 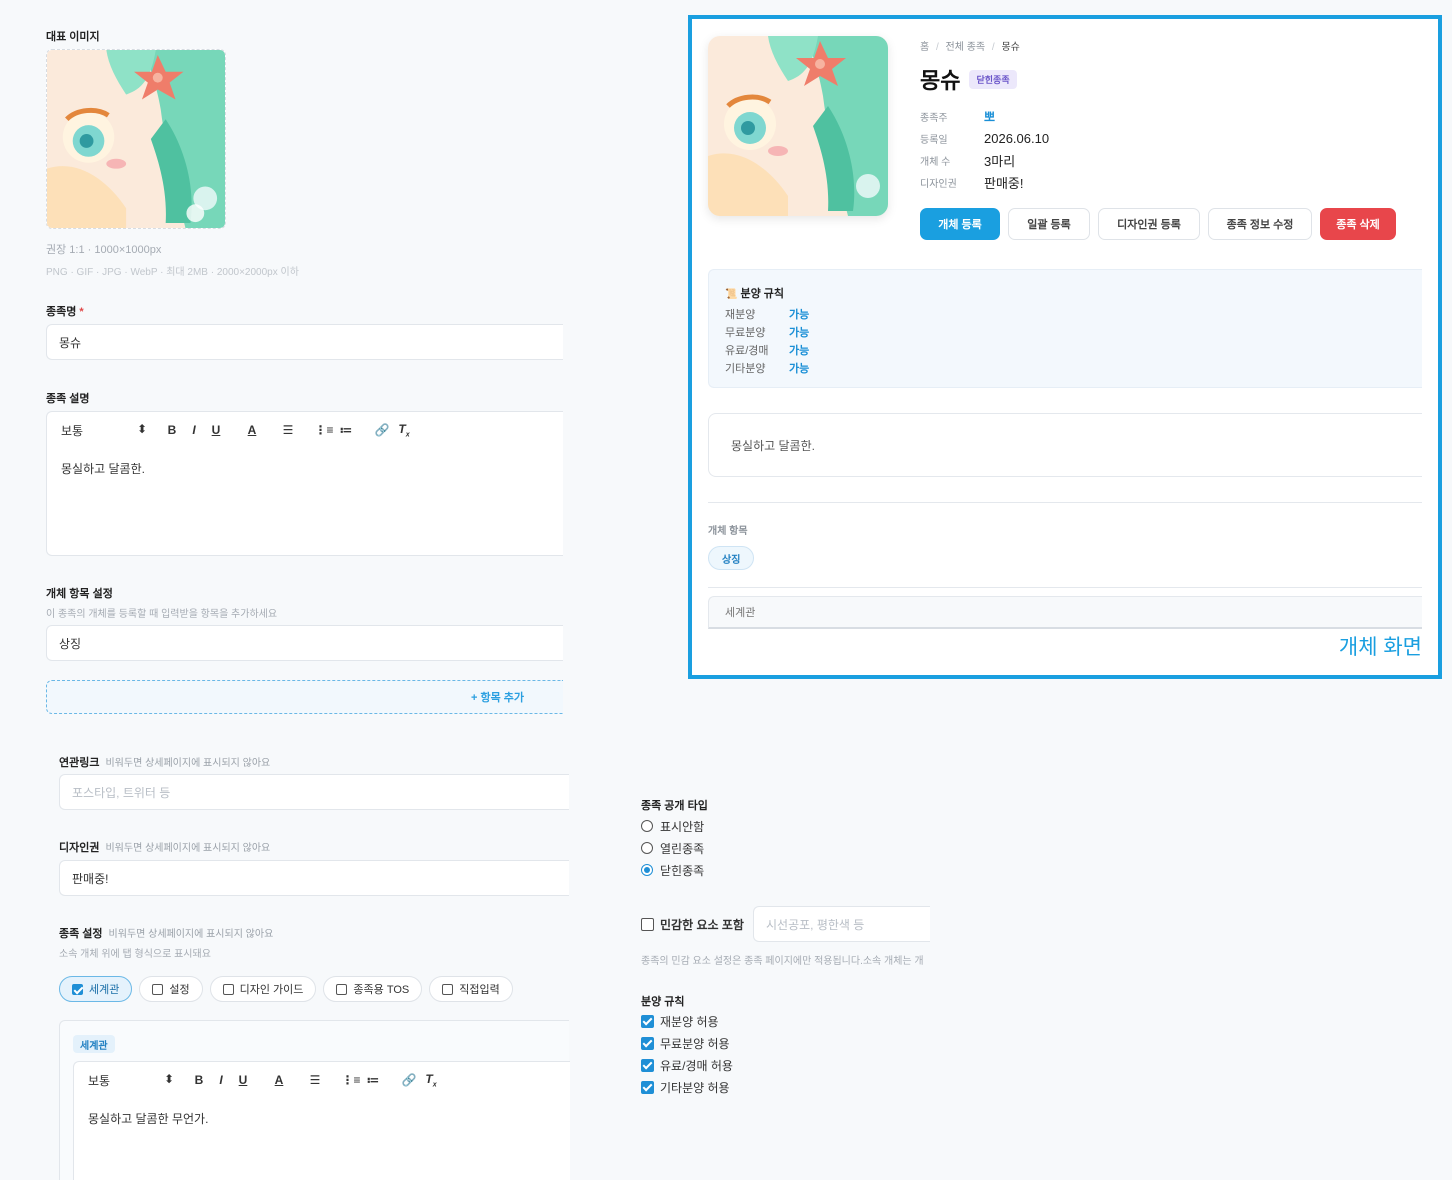 What do you see at coordinates (984, 149) in the screenshot?
I see `meta-list: 종족주 뽀 등록일 2026.06.10 개체 수 3마리 디자인권 판매중!` at bounding box center [984, 149].